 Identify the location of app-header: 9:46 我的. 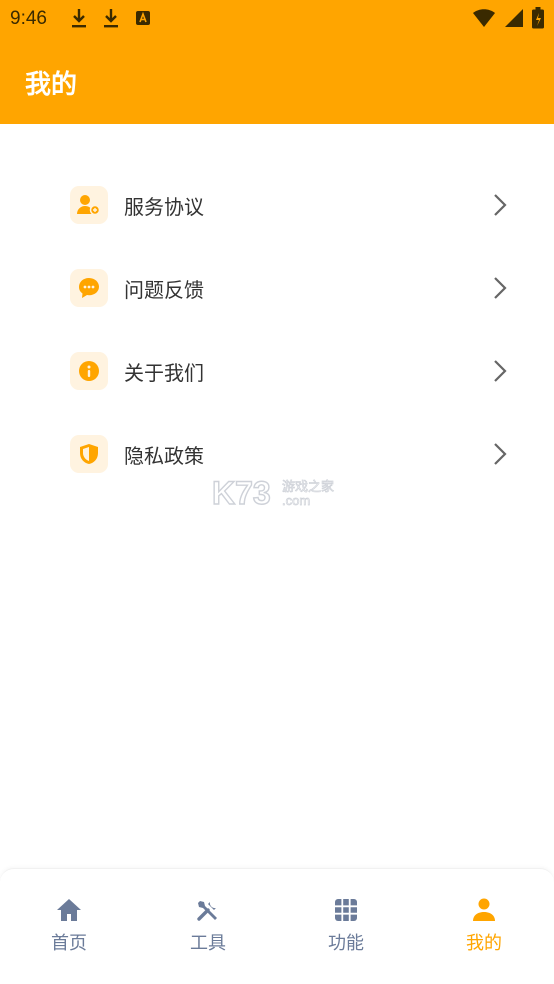
(277, 62).